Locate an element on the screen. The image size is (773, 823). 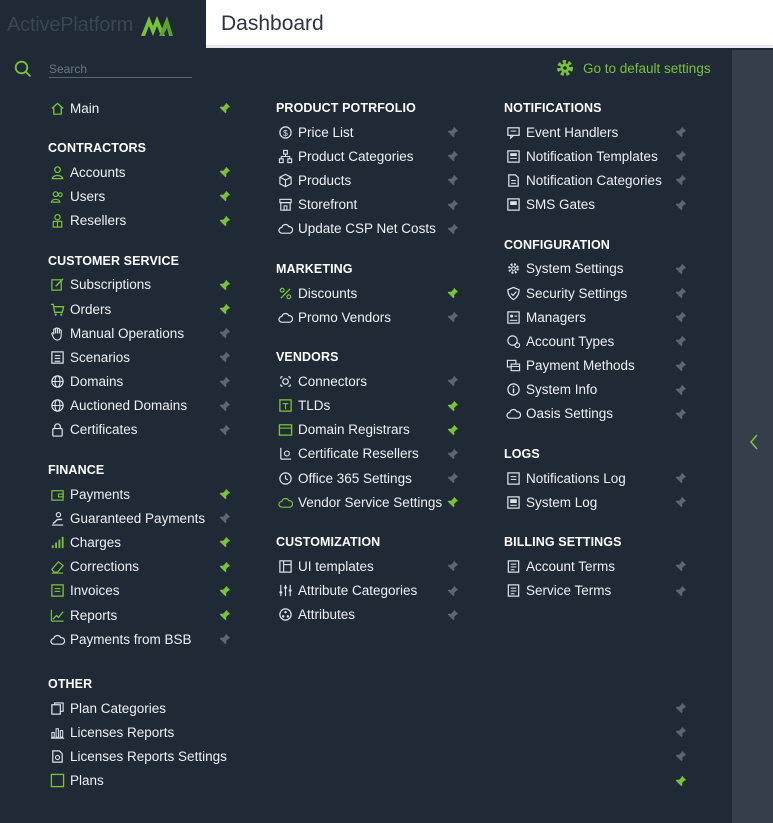
menu-item-certificate-resellers: Certificate Resellers is located at coordinates (371, 454).